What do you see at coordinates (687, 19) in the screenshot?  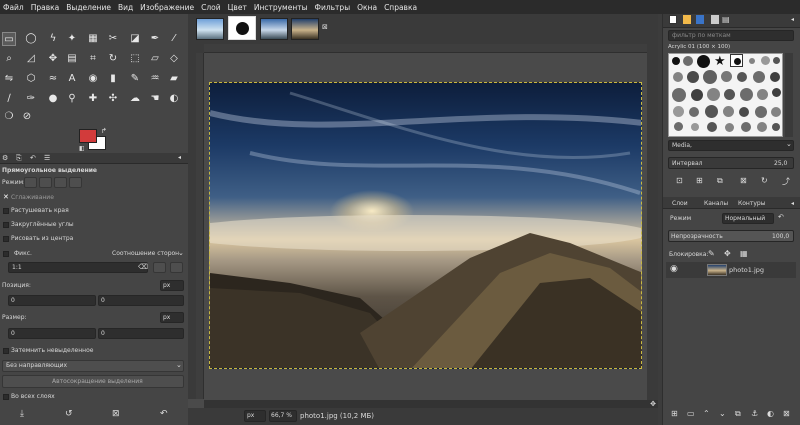 I see `patterns-tab-icon` at bounding box center [687, 19].